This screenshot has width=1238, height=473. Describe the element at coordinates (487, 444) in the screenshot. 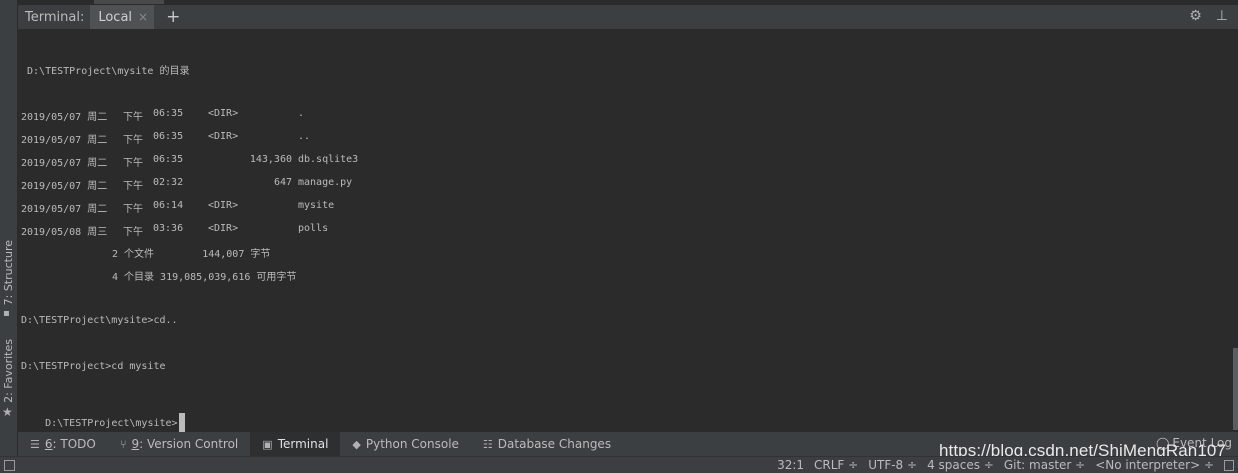

I see `database-icon: ☷` at that location.